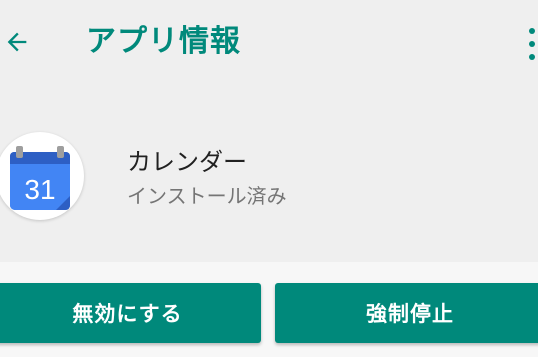  Describe the element at coordinates (163, 41) in the screenshot. I see `page-title: アプリ情報` at that location.